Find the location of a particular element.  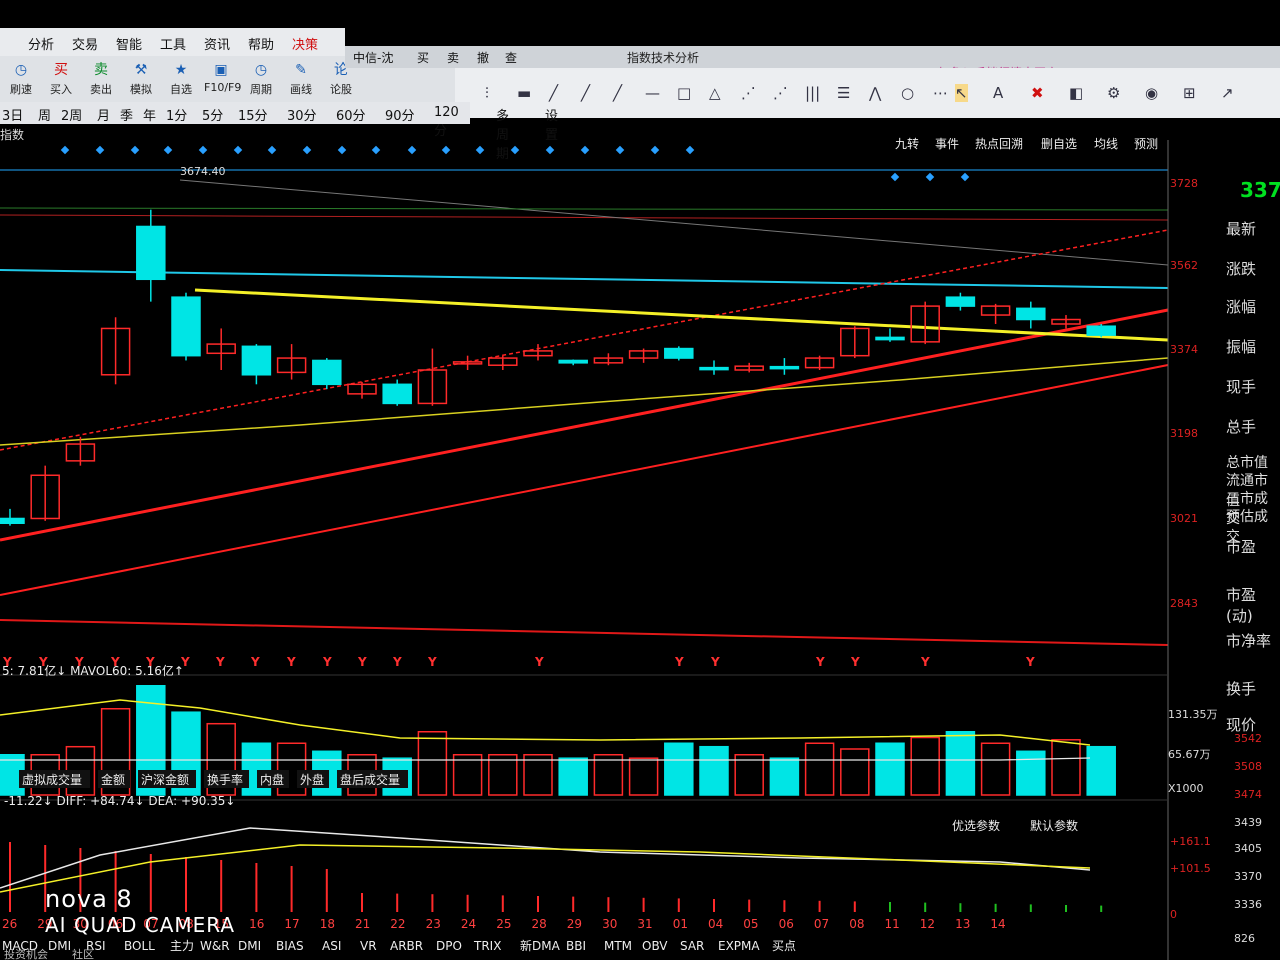

draw-tool-icon: ☰ is located at coordinates (843, 93).